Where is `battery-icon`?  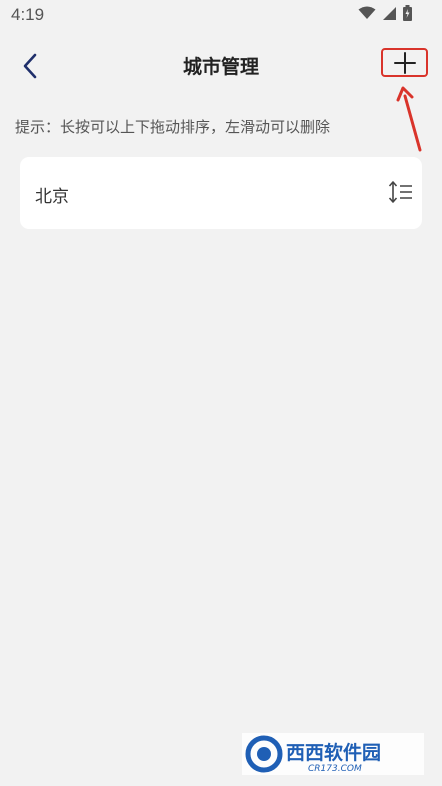
battery-icon is located at coordinates (407, 13).